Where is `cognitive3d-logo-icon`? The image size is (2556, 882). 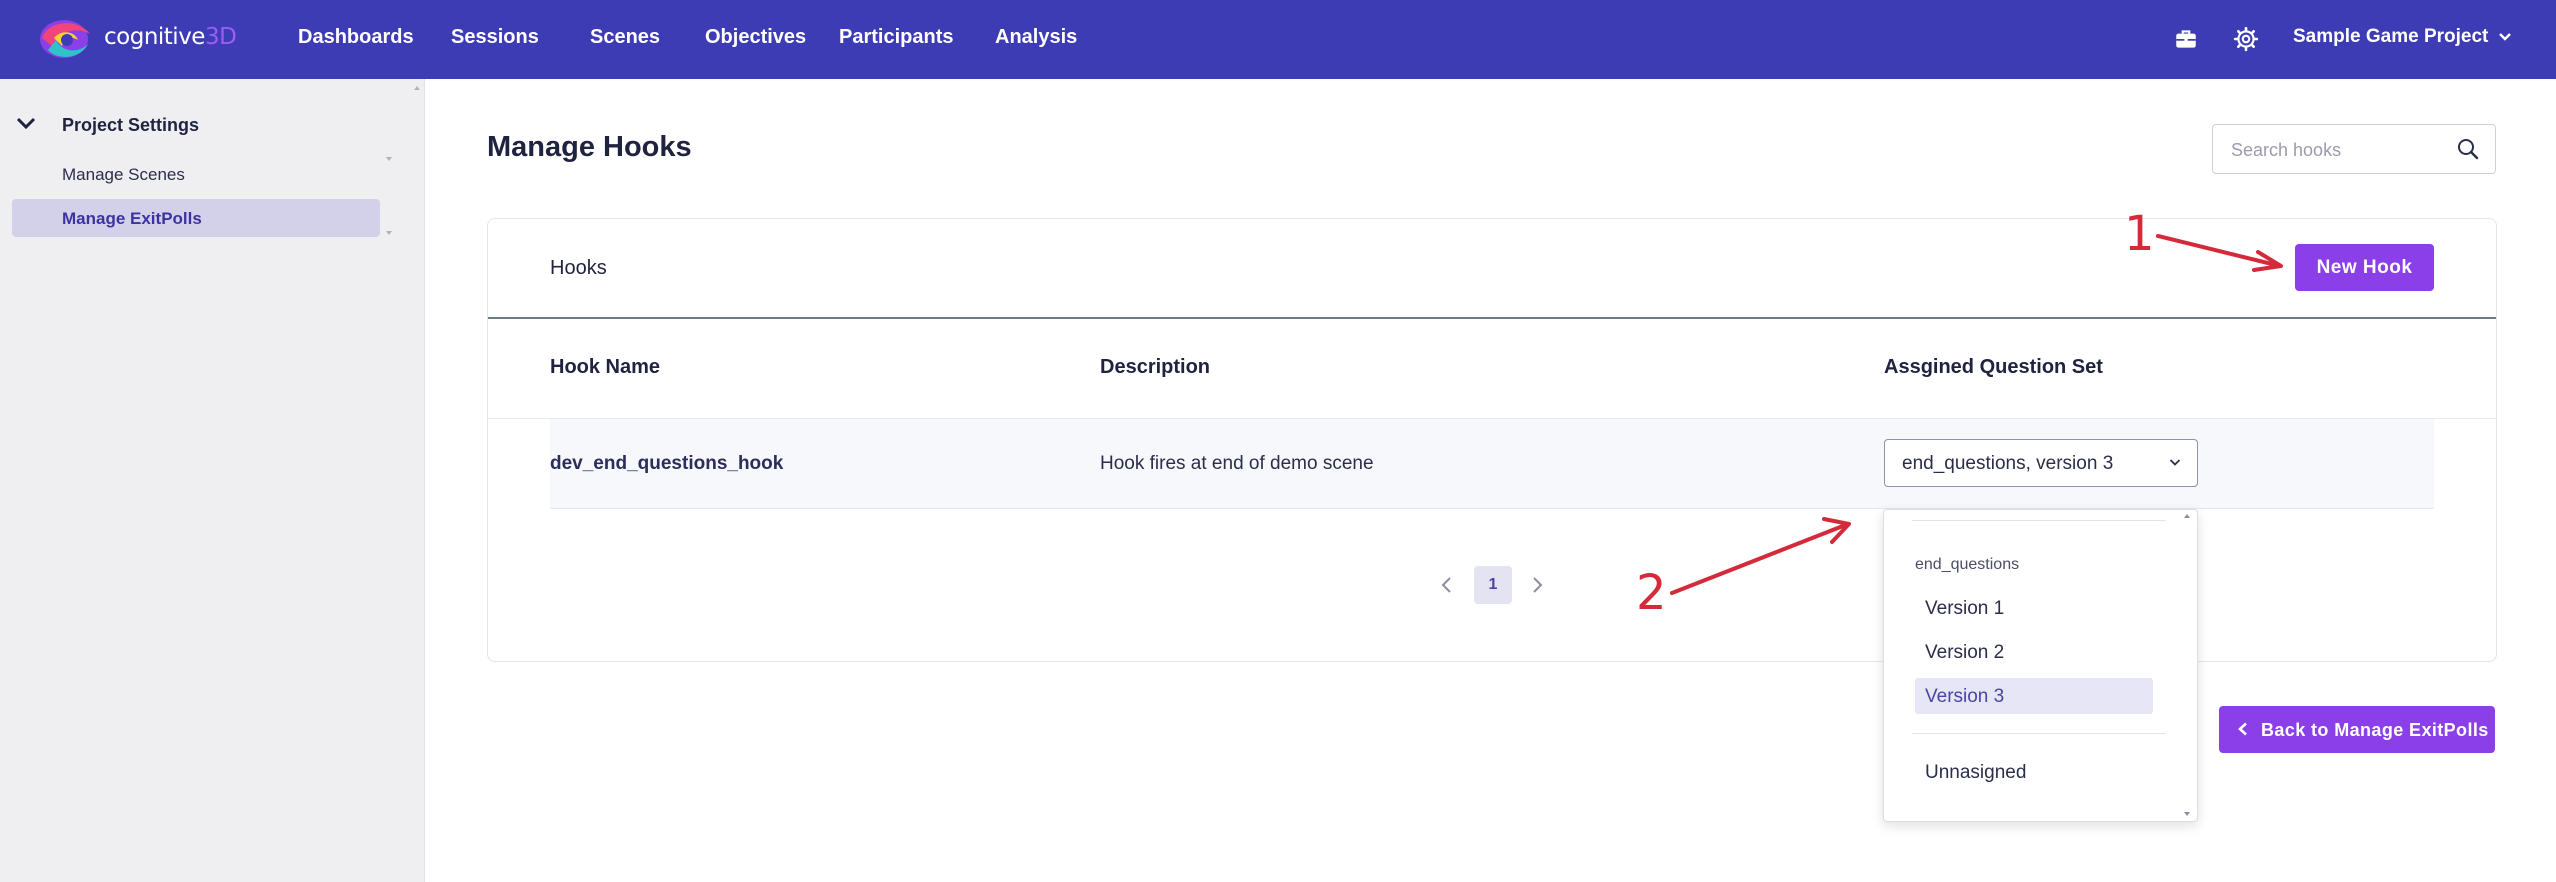 cognitive3d-logo-icon is located at coordinates (66, 39).